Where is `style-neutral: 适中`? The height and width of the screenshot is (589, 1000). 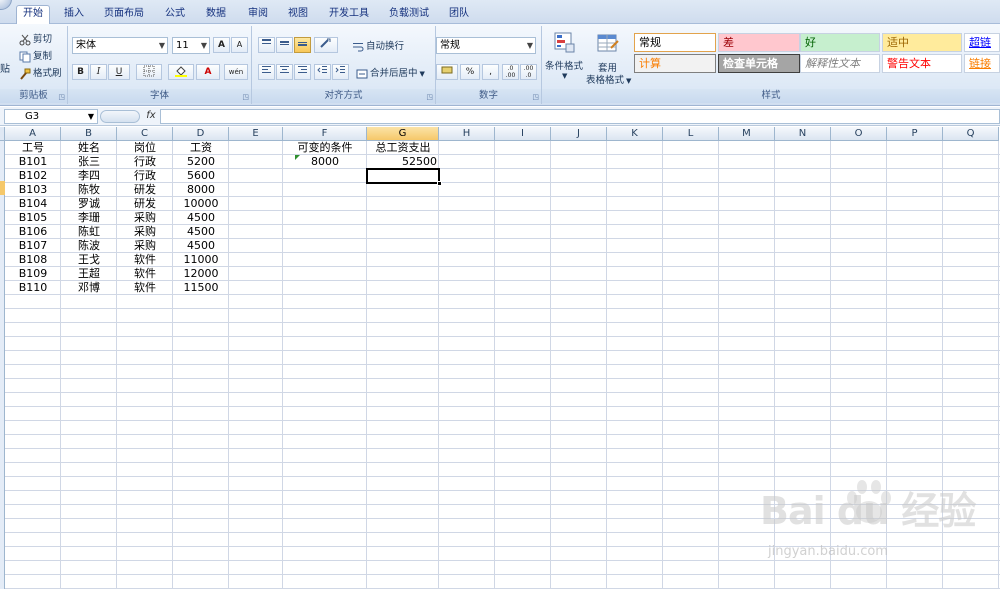
style-neutral: 适中 is located at coordinates (922, 42).